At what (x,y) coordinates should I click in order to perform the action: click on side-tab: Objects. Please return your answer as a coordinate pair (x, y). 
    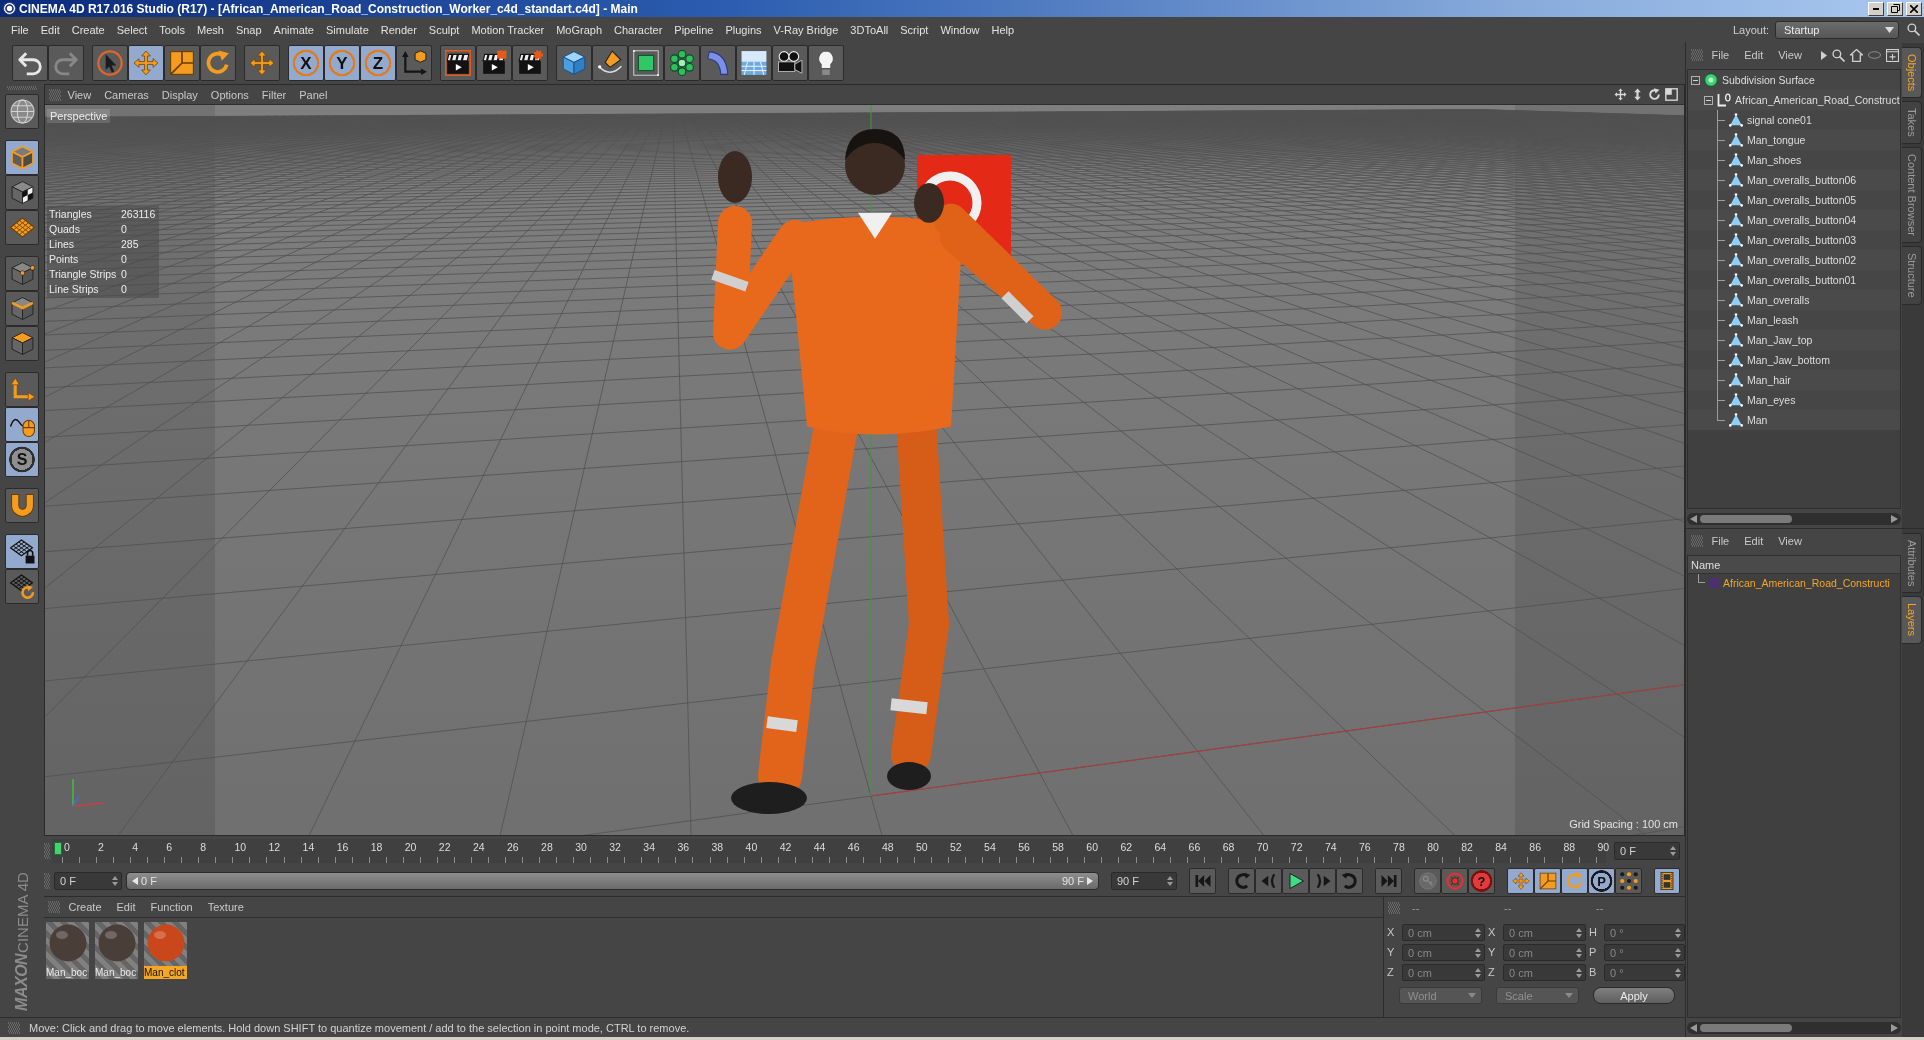
    Looking at the image, I should click on (1912, 73).